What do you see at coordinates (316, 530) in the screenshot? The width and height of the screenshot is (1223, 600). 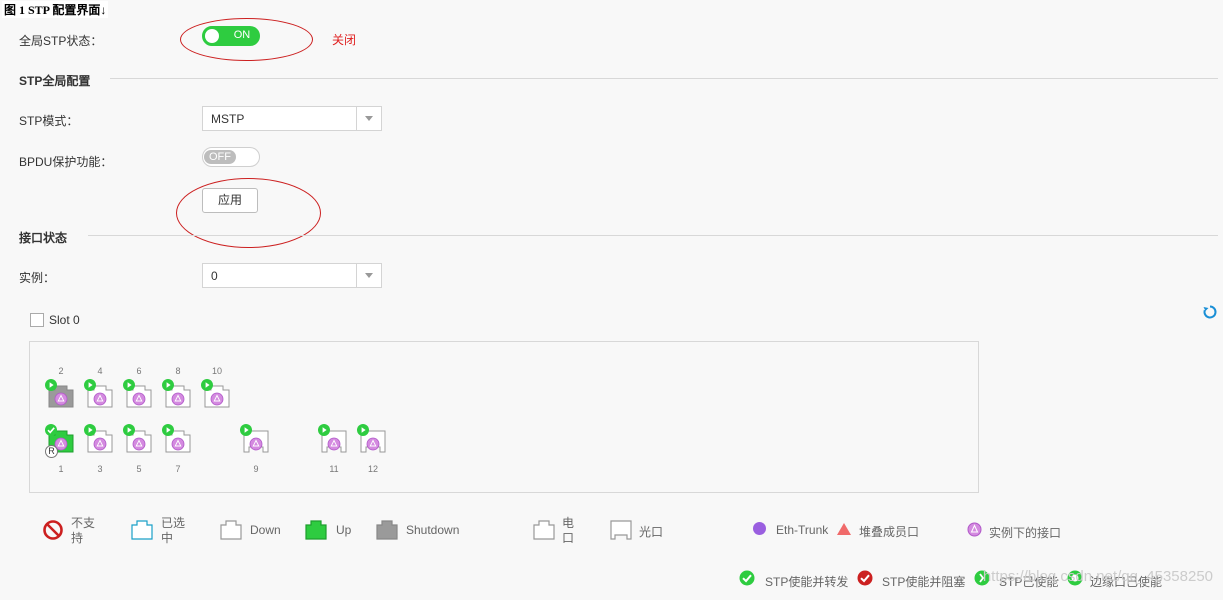 I see `up-port-icon` at bounding box center [316, 530].